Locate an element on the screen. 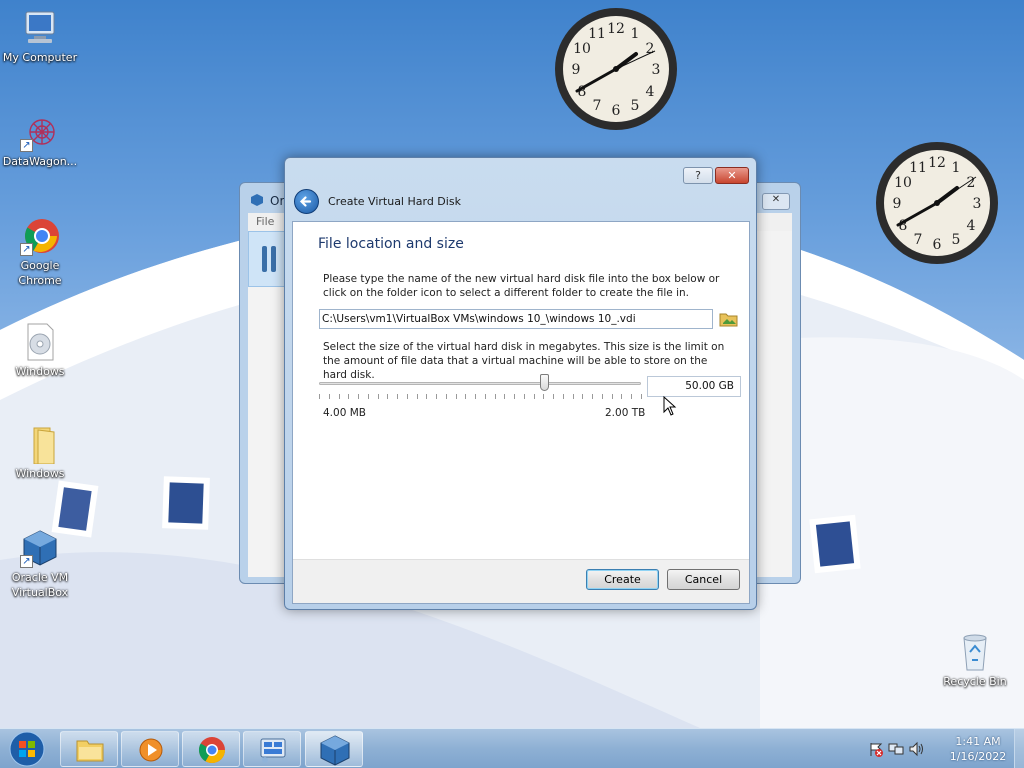  folder-browse-button is located at coordinates (729, 319).